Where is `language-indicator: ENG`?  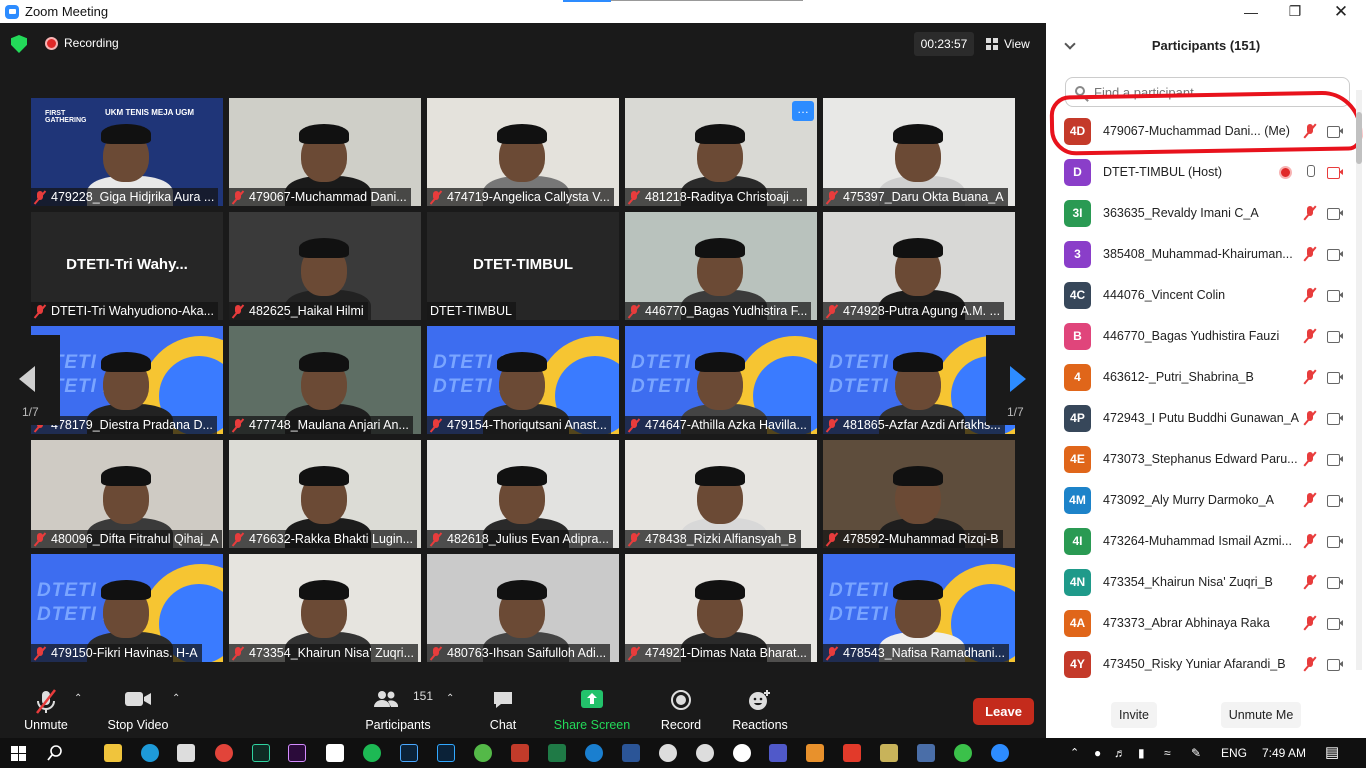
language-indicator: ENG is located at coordinates (1234, 753).